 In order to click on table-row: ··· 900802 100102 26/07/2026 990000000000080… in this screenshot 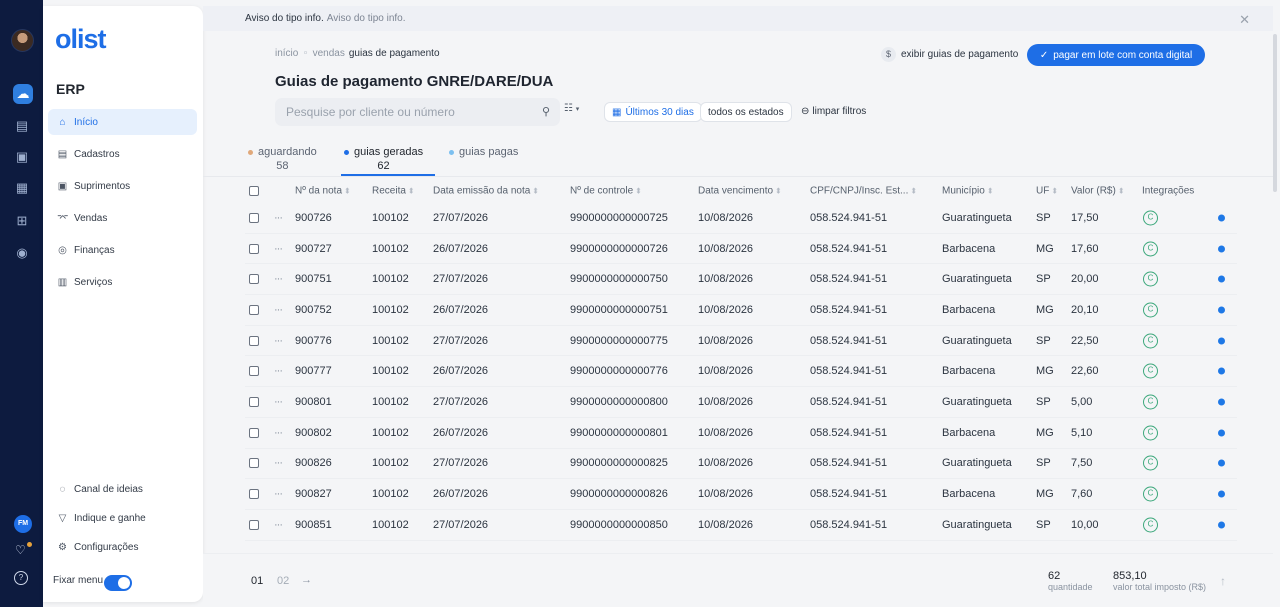, I will do `click(741, 433)`.